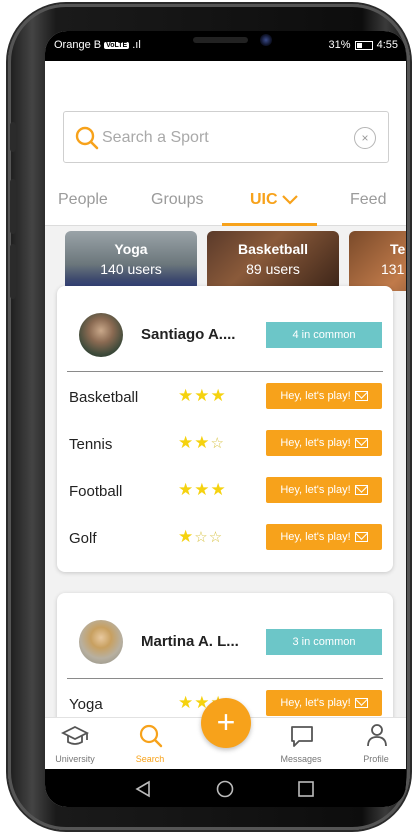 The width and height of the screenshot is (420, 835). I want to click on rating-stars: ★☆☆, so click(200, 537).